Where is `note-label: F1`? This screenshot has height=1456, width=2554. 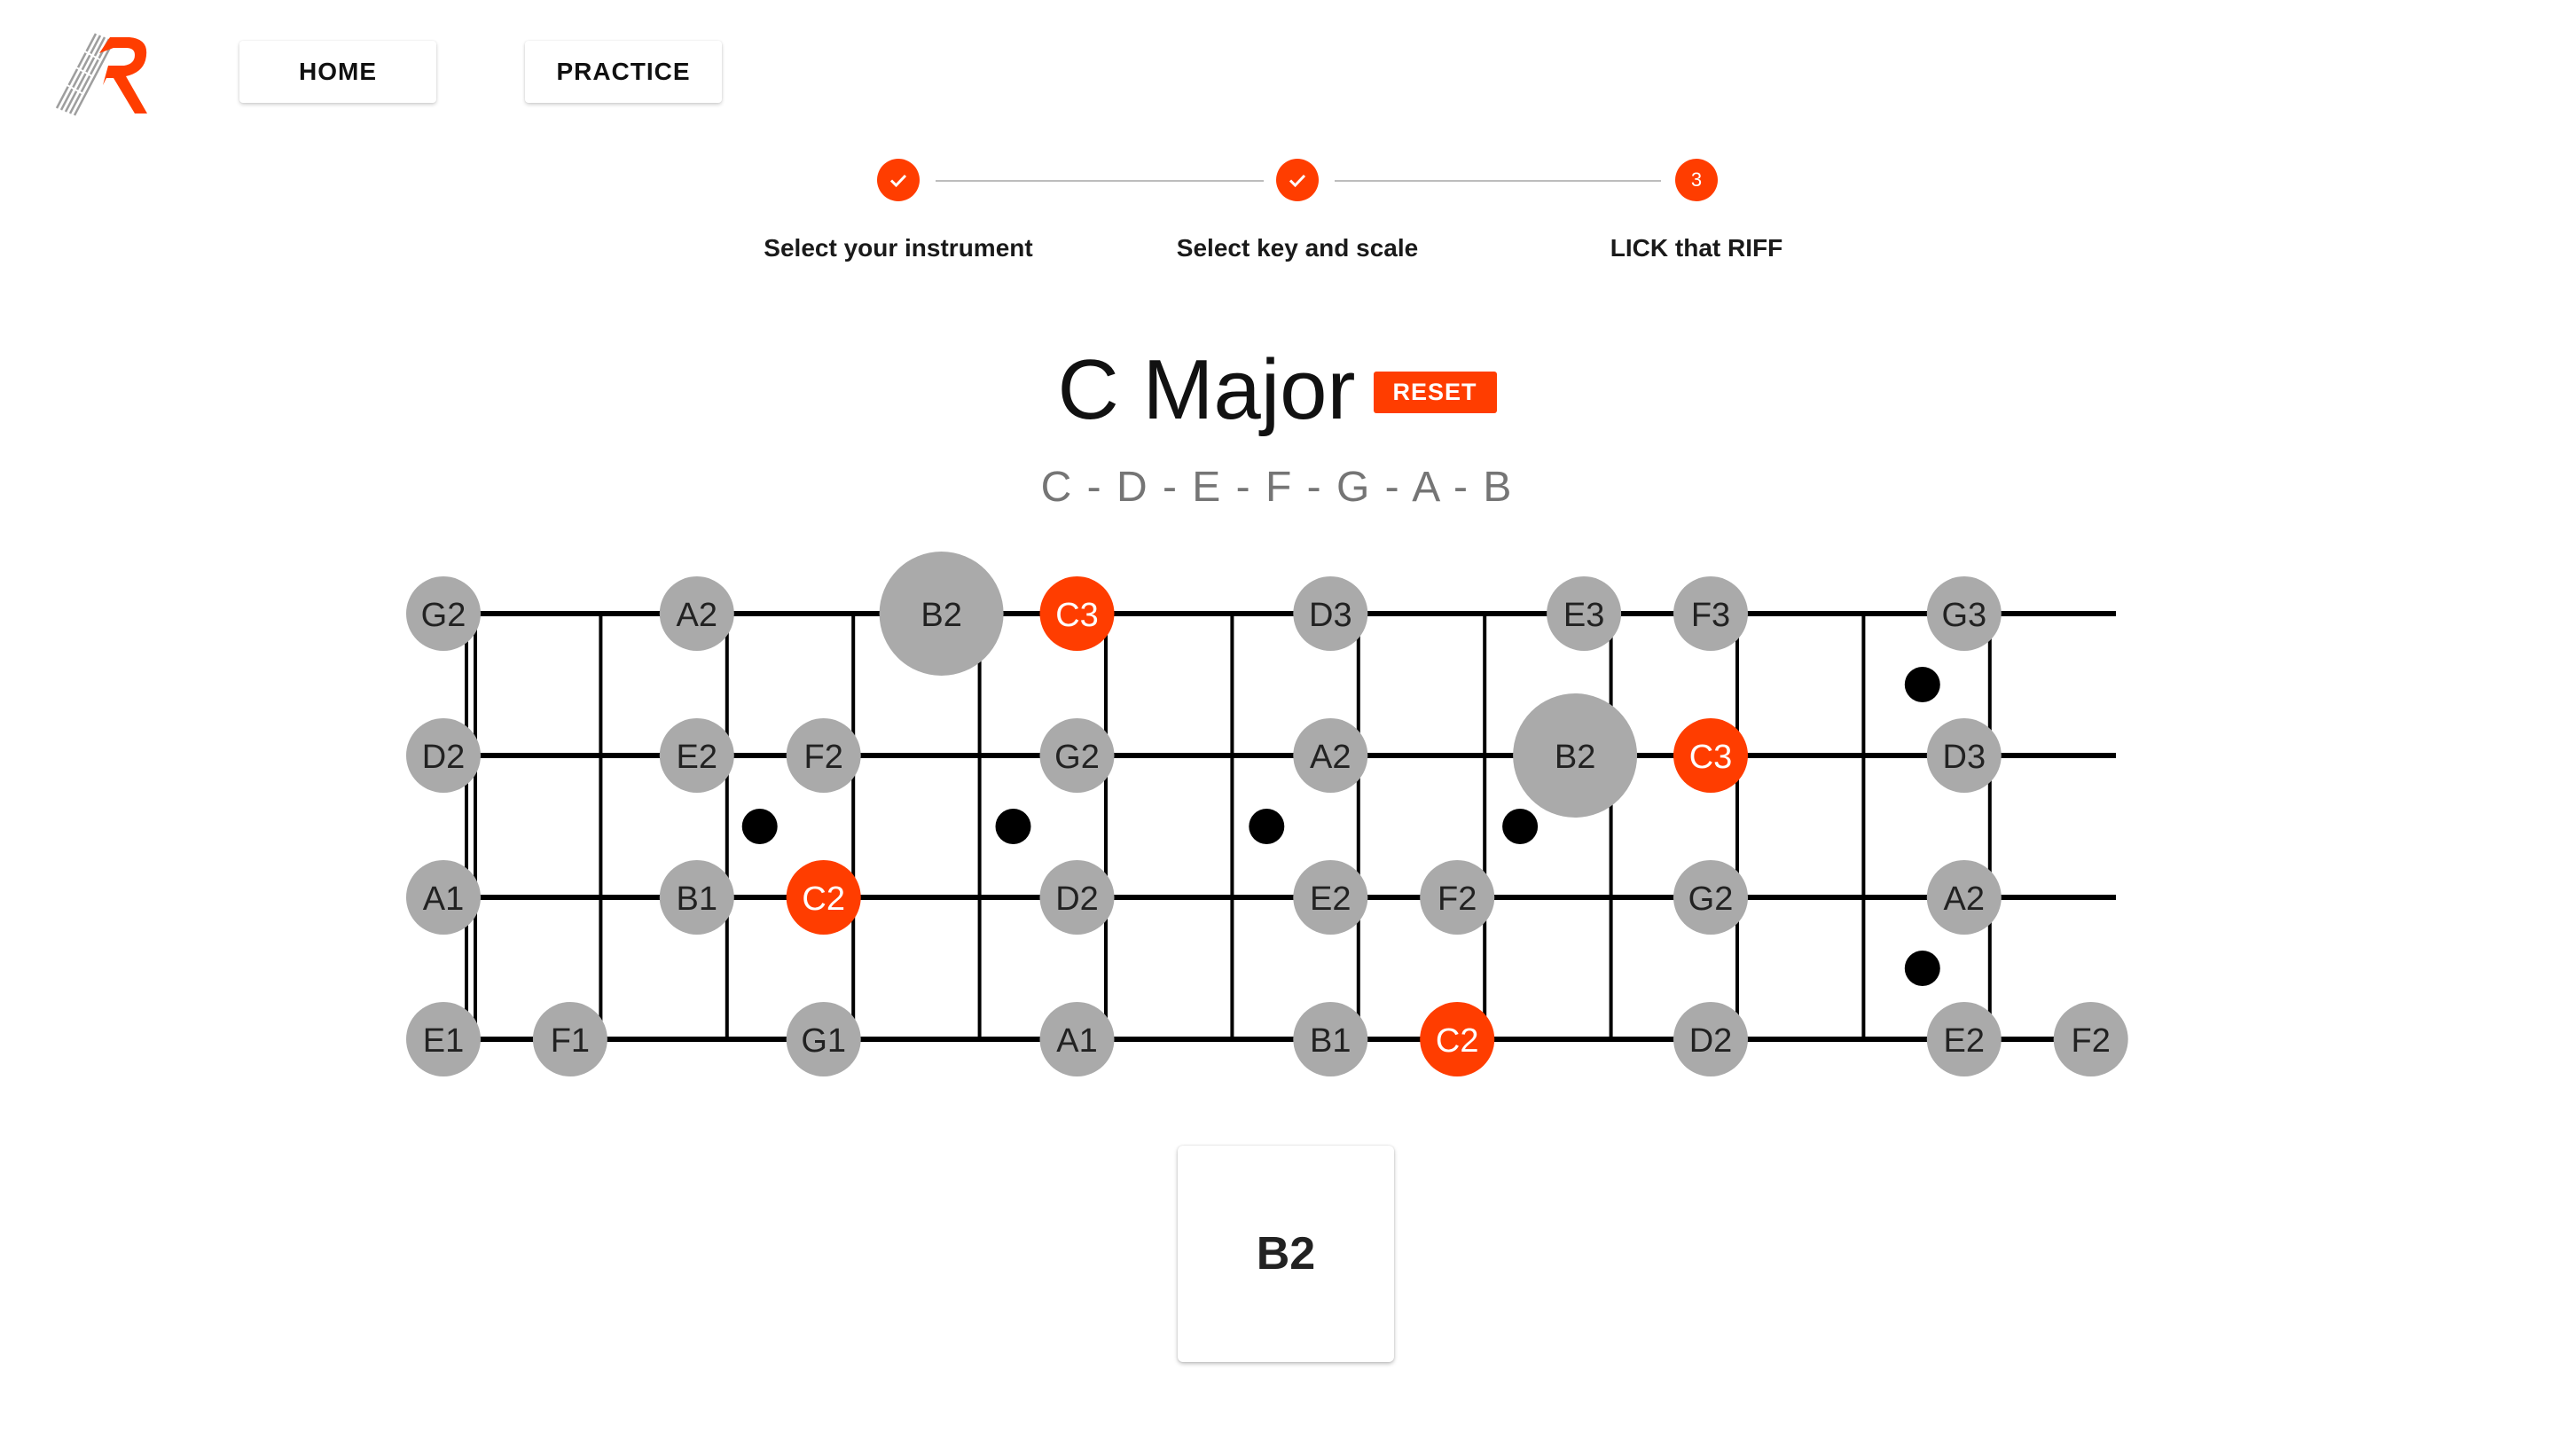
note-label: F1 is located at coordinates (570, 1041).